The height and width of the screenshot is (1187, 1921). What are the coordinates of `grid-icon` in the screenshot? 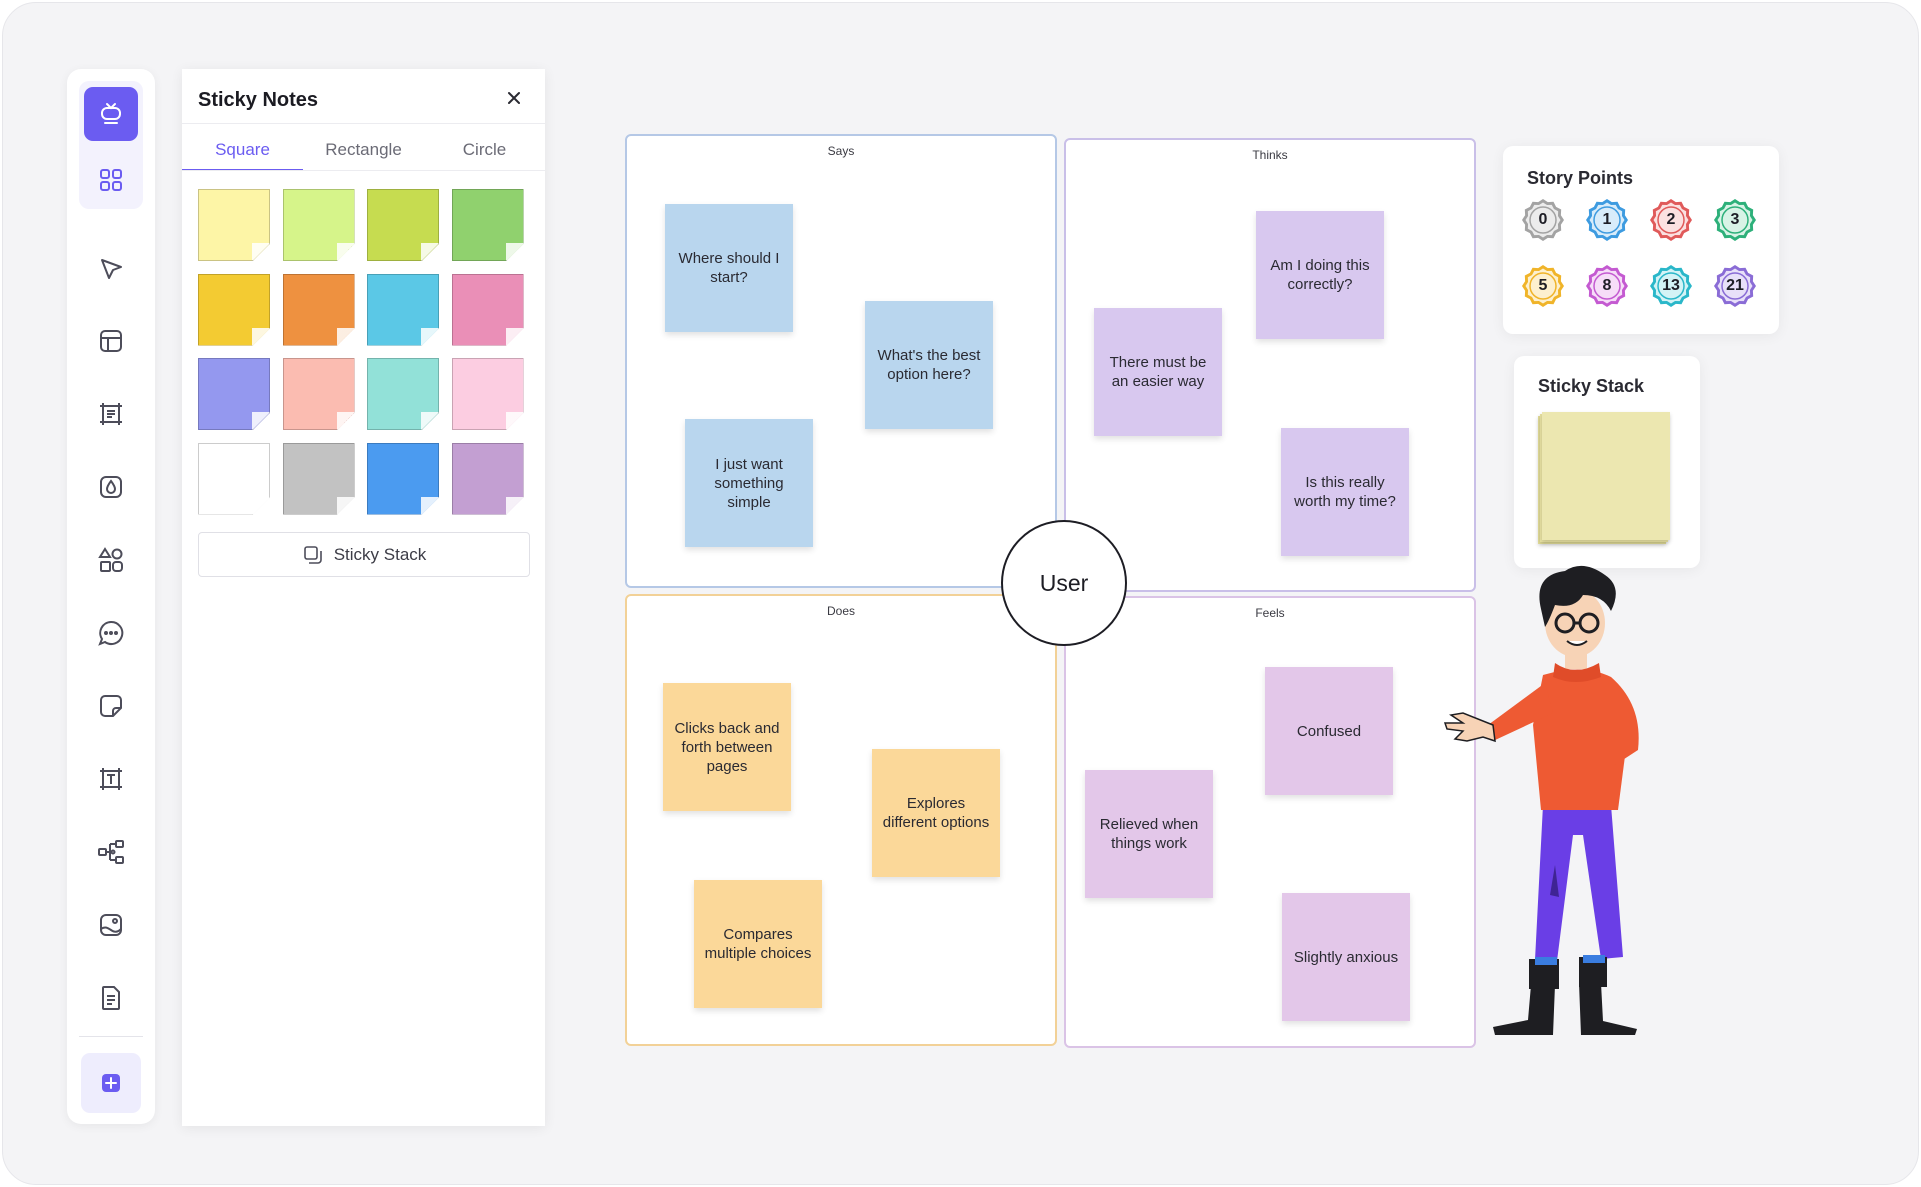 It's located at (111, 180).